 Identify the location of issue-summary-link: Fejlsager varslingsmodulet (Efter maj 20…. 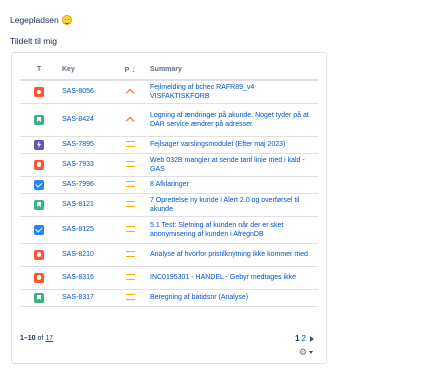
(232, 145).